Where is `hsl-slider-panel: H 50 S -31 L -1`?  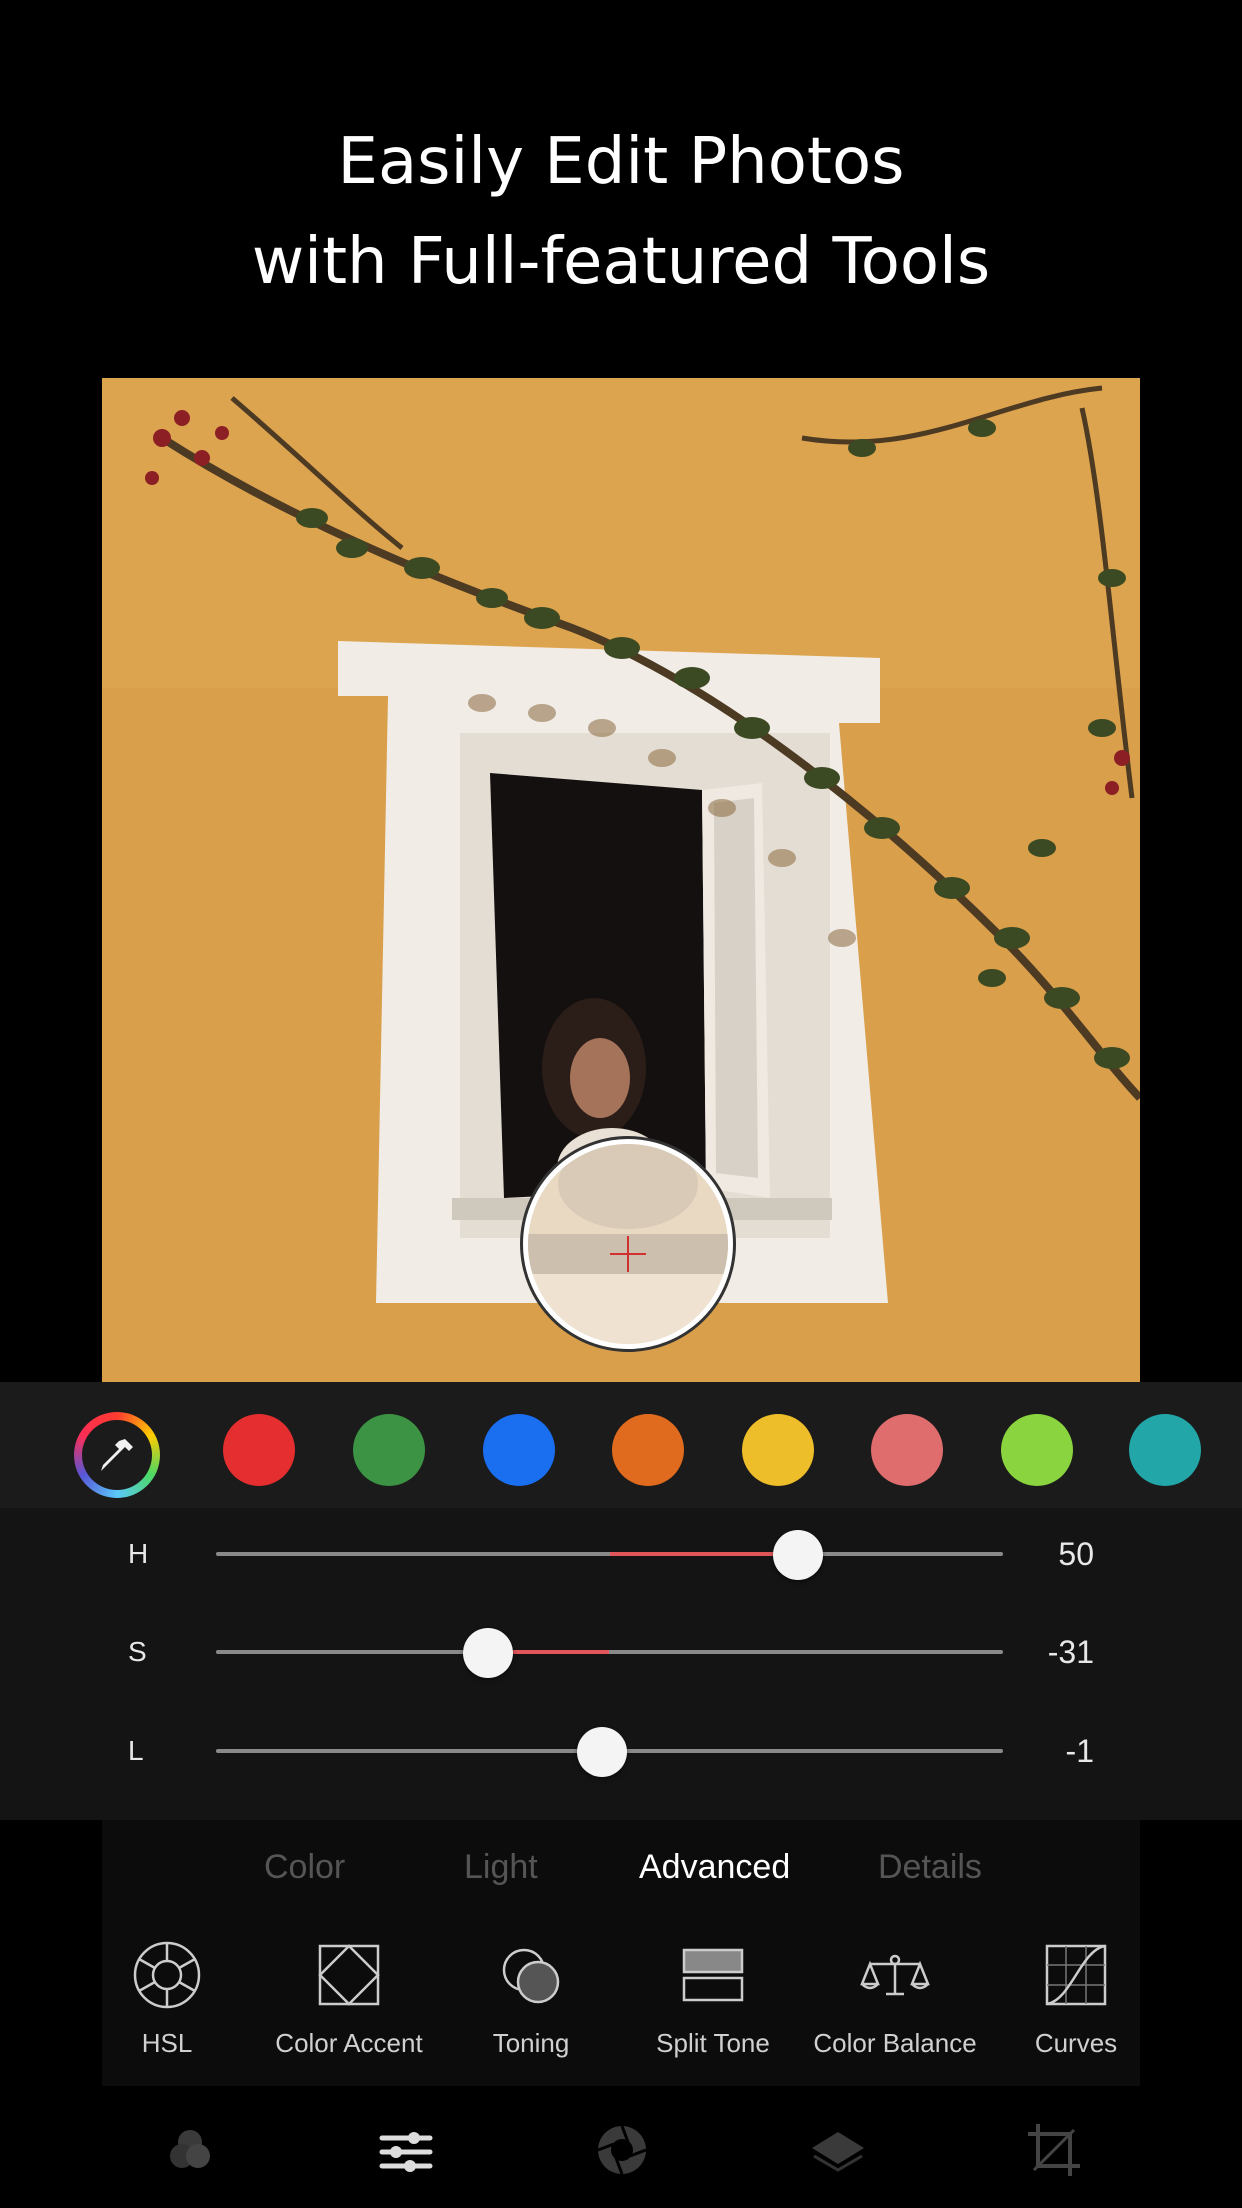
hsl-slider-panel: H 50 S -31 L -1 is located at coordinates (621, 1664).